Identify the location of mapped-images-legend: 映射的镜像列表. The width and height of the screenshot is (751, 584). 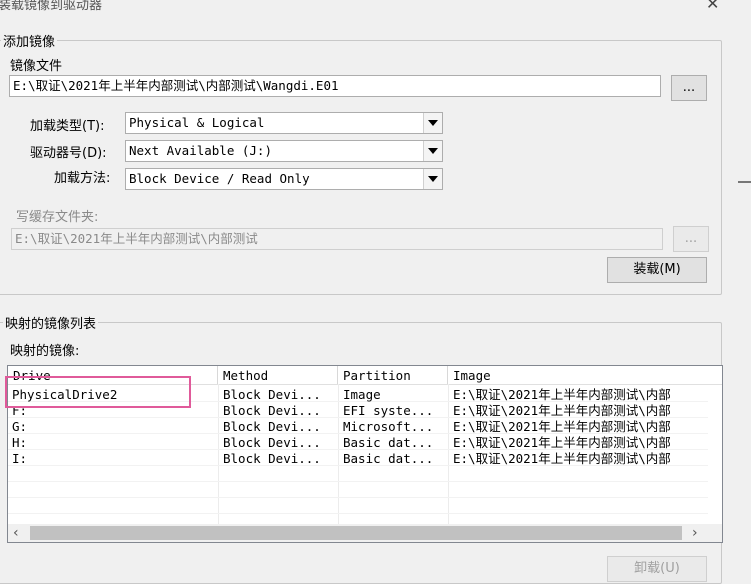
(51, 322).